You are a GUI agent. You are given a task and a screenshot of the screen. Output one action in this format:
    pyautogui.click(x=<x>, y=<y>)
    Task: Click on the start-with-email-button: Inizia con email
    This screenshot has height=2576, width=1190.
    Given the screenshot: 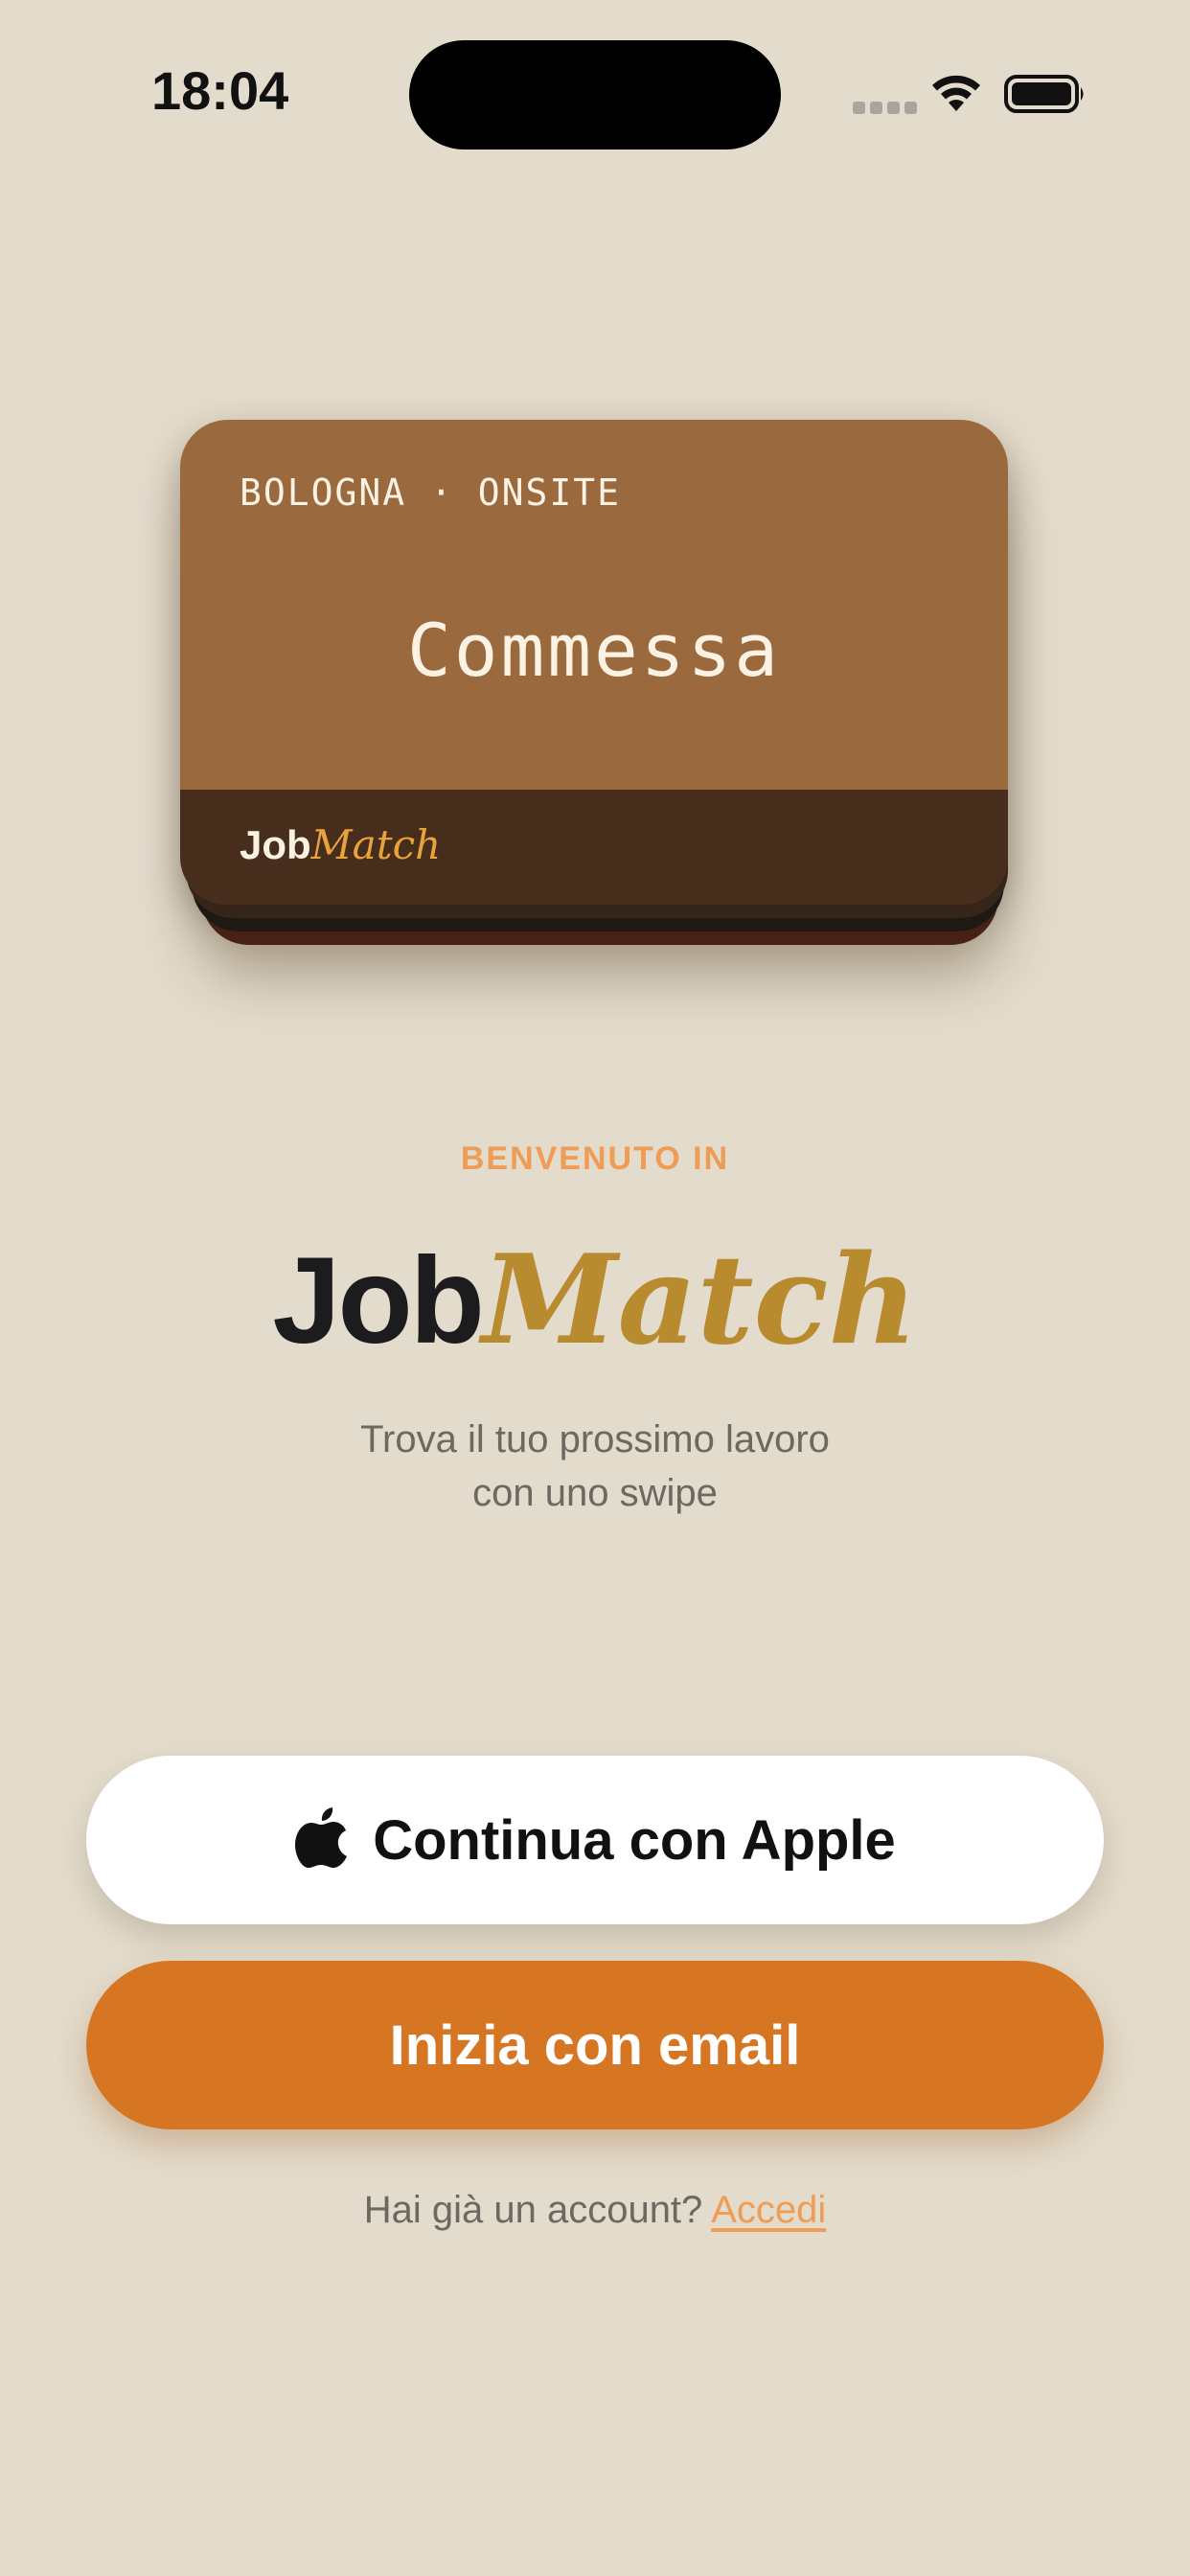 What is the action you would take?
    pyautogui.click(x=595, y=2045)
    